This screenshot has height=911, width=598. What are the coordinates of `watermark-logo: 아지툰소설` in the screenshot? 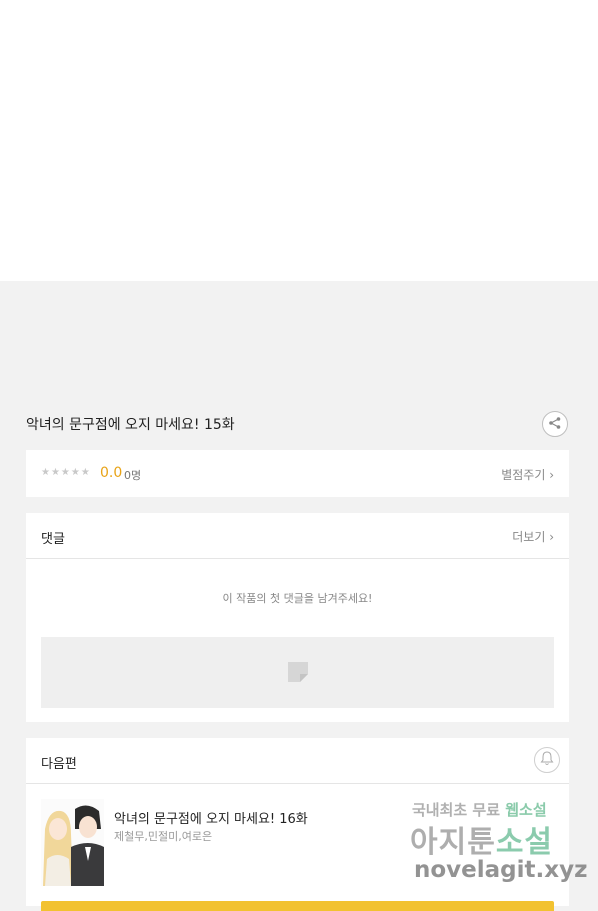 It's located at (482, 842).